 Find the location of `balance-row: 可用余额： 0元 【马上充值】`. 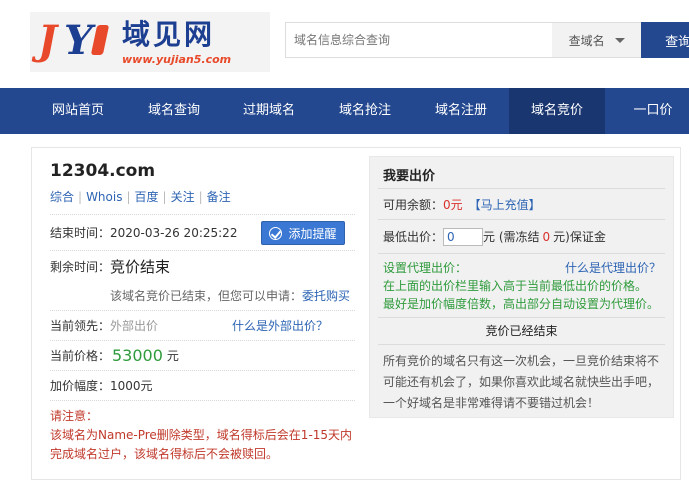

balance-row: 可用余额： 0元 【马上充值】 is located at coordinates (521, 204).